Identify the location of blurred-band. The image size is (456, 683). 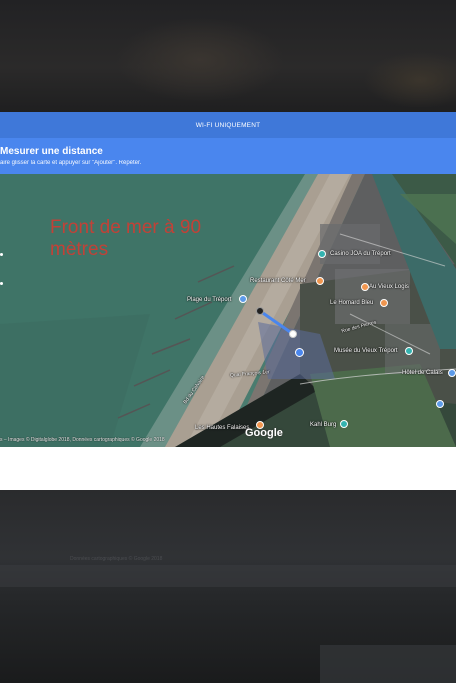
(228, 576).